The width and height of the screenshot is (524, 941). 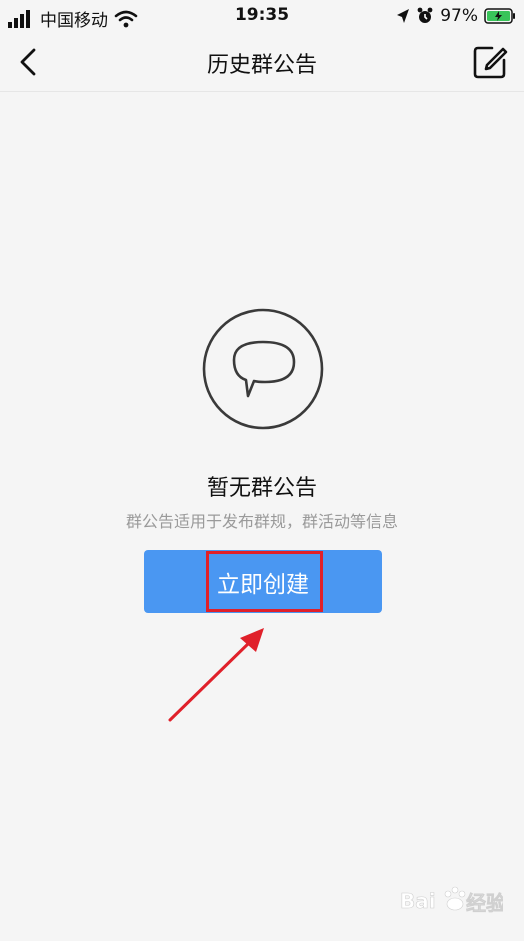 I want to click on create-now-label: 立即创建, so click(x=263, y=584).